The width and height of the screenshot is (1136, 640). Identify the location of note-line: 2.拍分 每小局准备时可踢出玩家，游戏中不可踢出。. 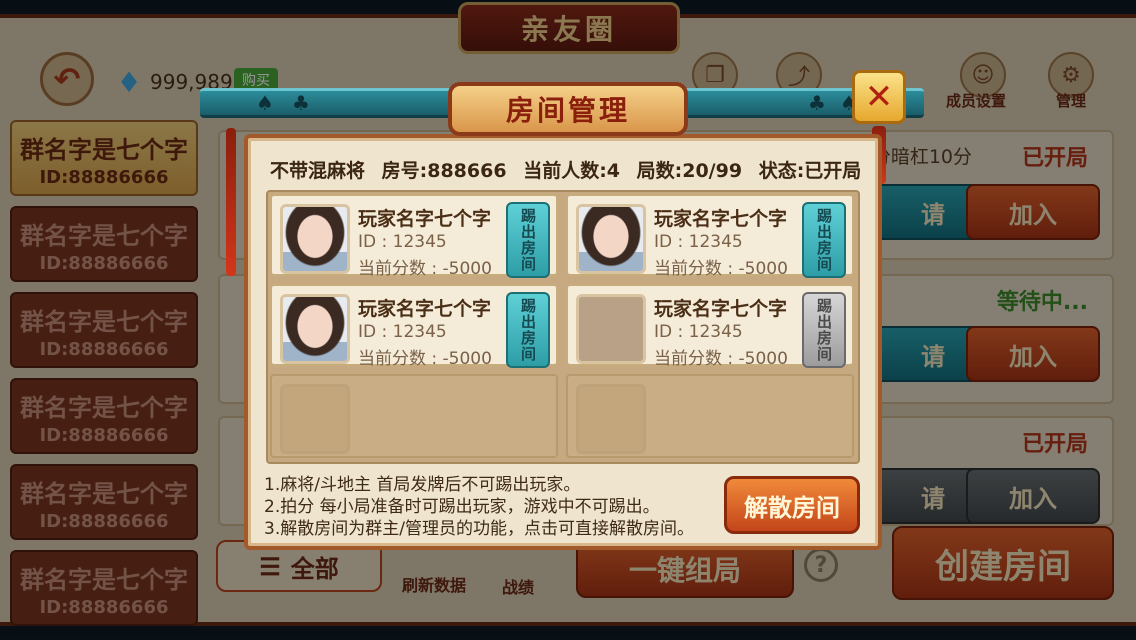
(462, 507).